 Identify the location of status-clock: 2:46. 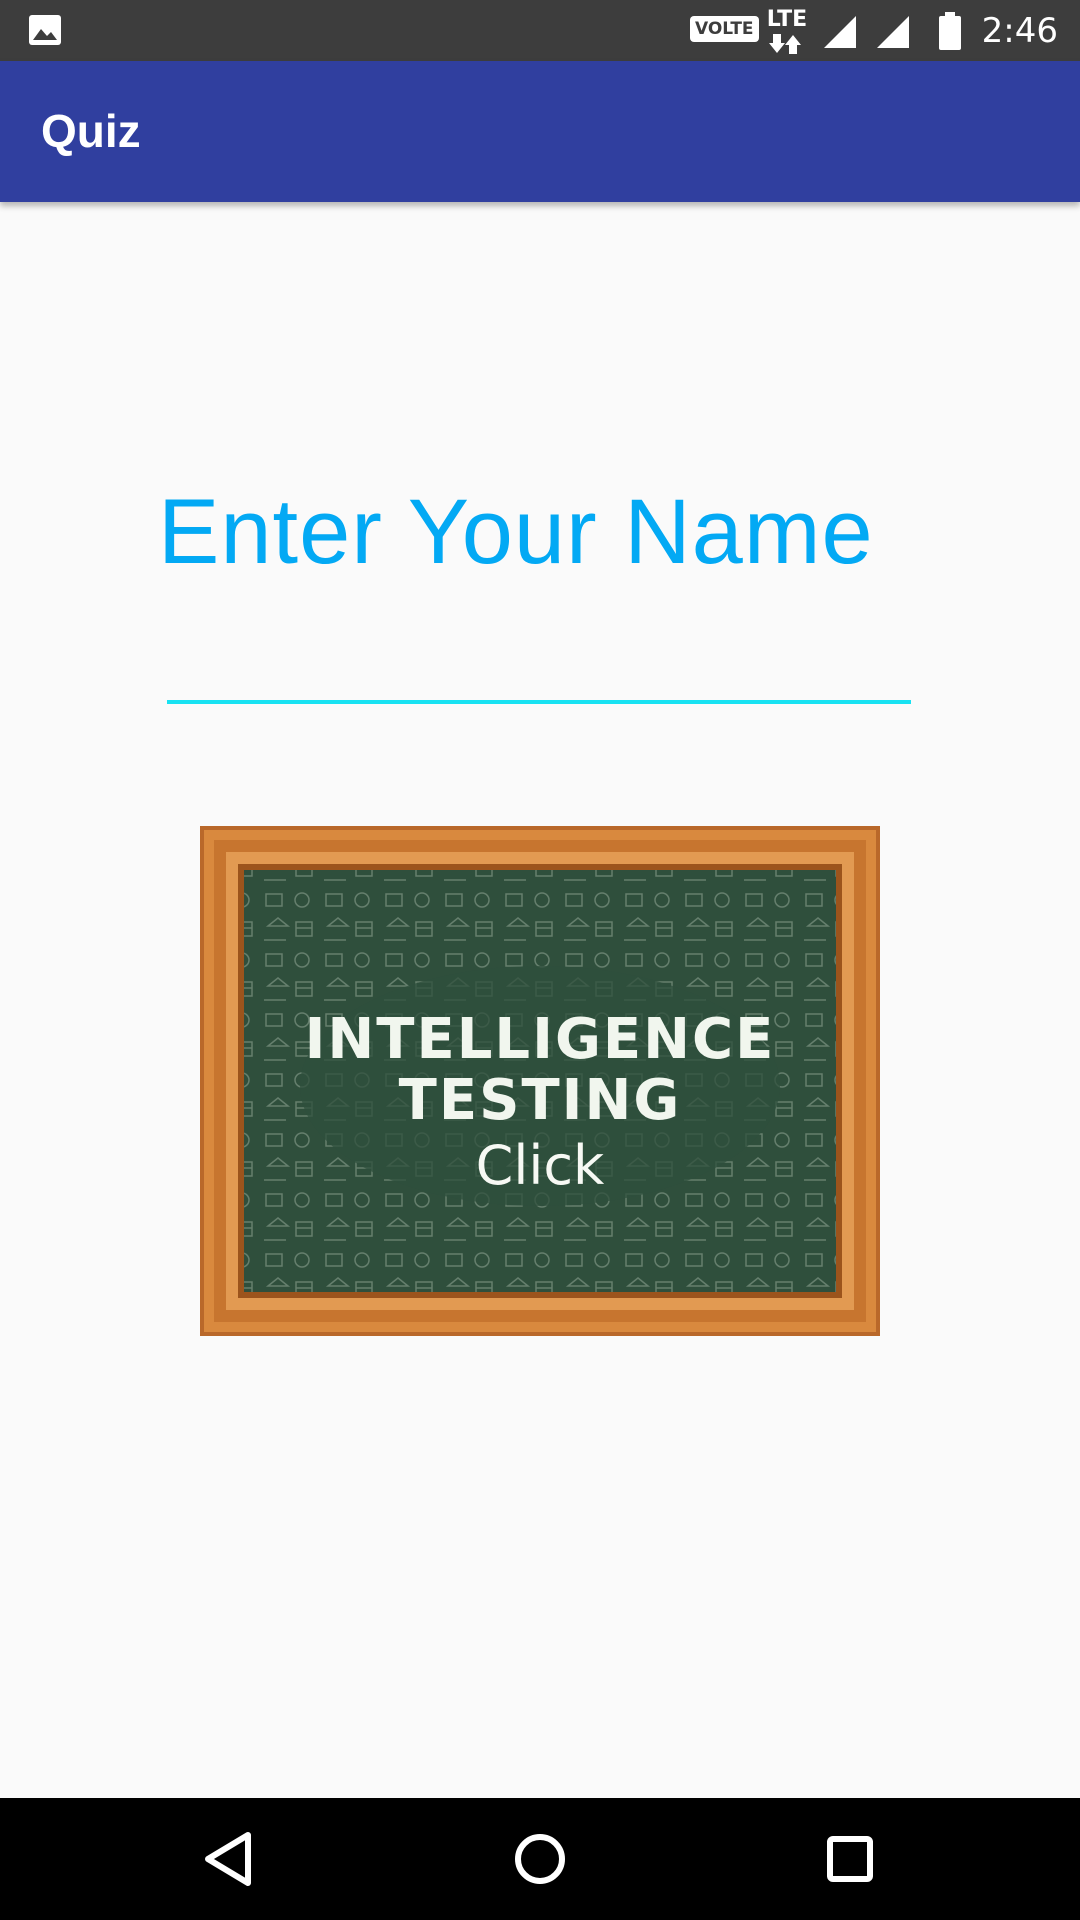
(1019, 31).